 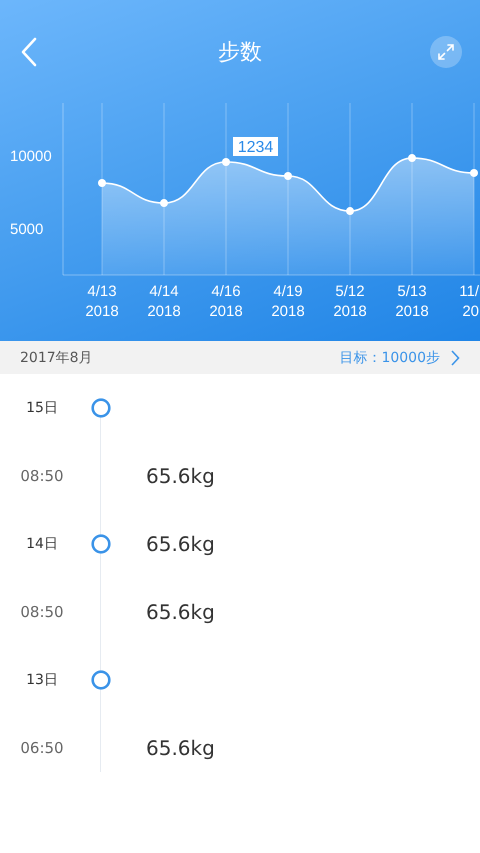 What do you see at coordinates (240, 53) in the screenshot?
I see `page-title: 步数` at bounding box center [240, 53].